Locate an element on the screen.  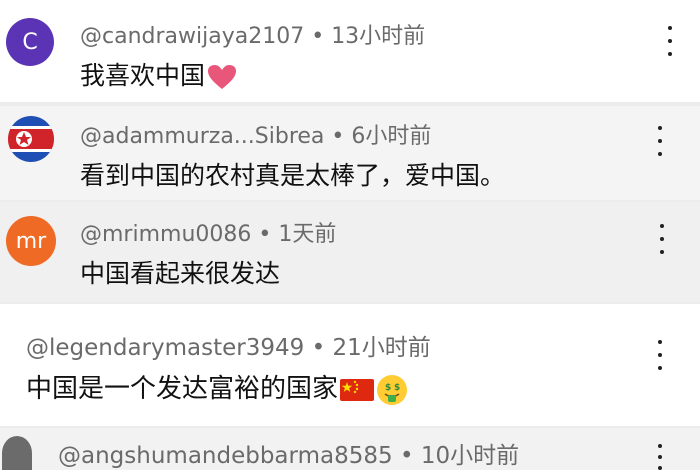
timestamp: 13小时前 is located at coordinates (378, 36).